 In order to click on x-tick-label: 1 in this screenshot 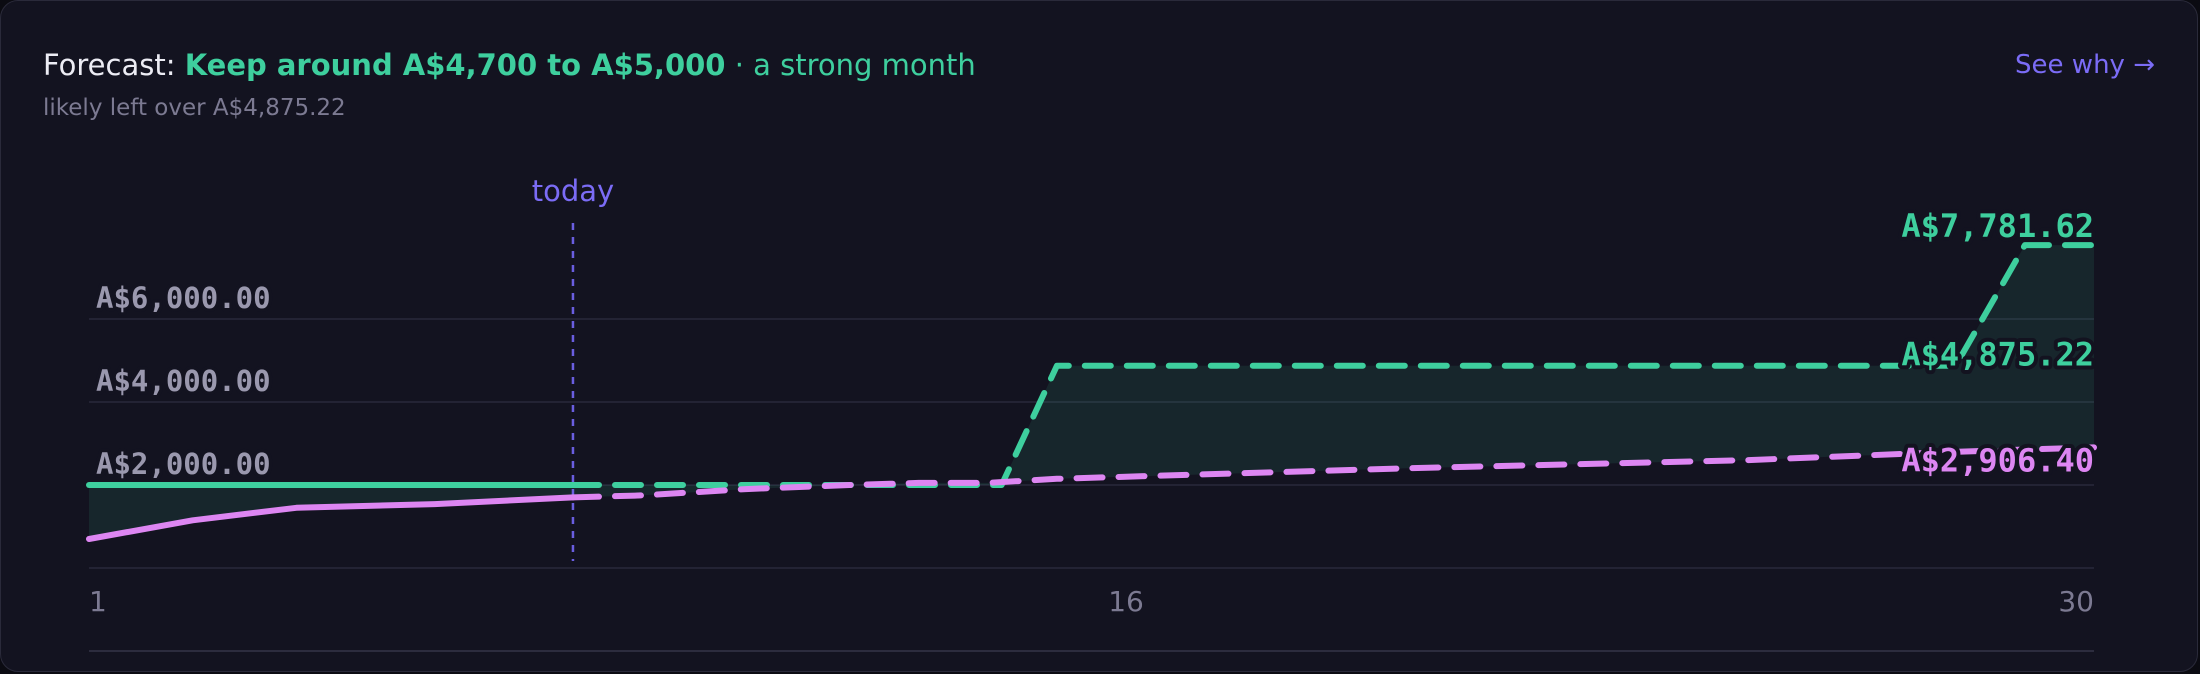, I will do `click(98, 601)`.